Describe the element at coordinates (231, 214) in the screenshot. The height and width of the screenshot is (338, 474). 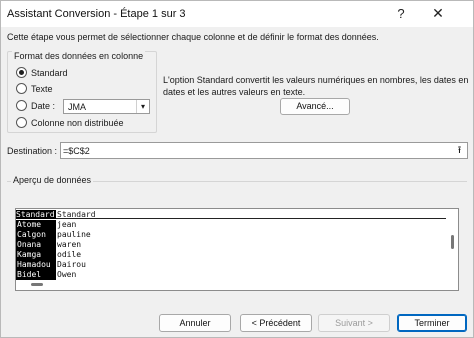
I see `preview-header-row: Standard Standard` at that location.